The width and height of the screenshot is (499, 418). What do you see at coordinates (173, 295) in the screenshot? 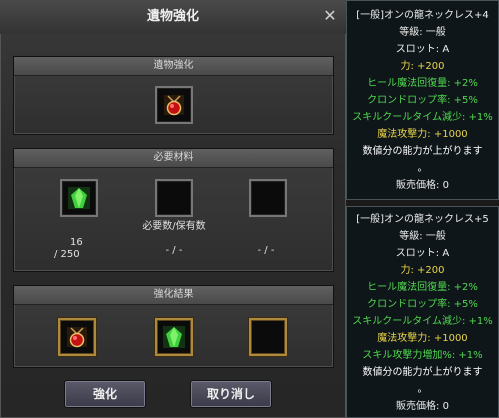
I see `result-panel-header: 強化結果` at bounding box center [173, 295].